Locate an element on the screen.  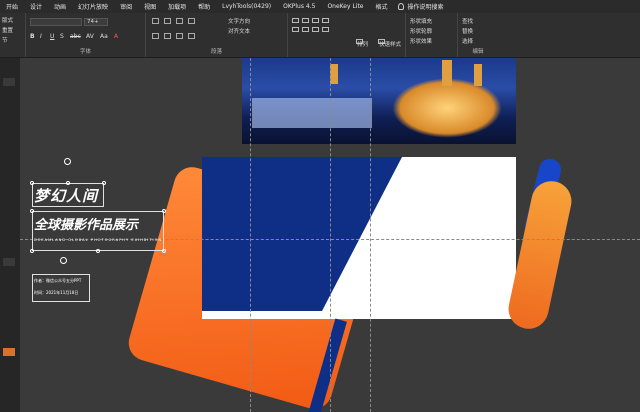
shape-rect-icon is located at coordinates (295, 20).